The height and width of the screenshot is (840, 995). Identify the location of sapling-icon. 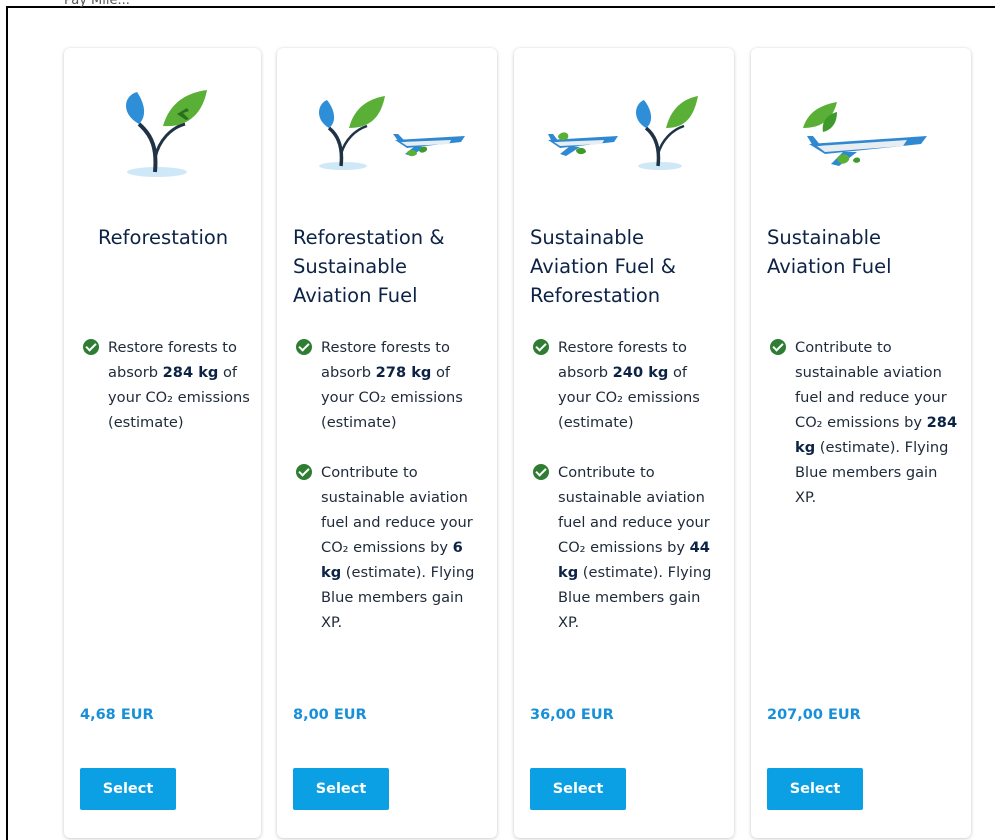
(162, 138).